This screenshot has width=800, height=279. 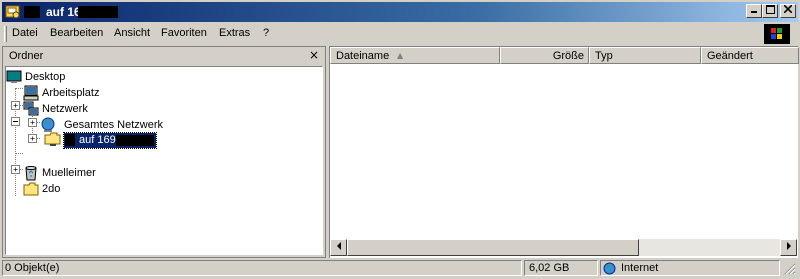 I want to click on maximize-icon, so click(x=770, y=9).